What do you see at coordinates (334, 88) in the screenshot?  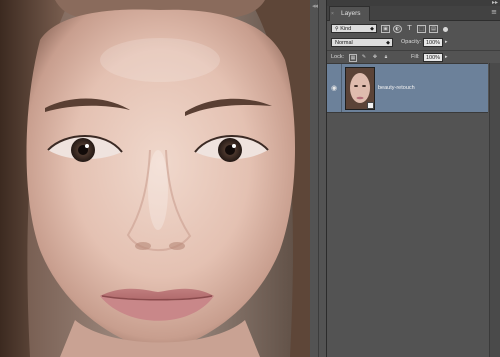 I see `eye-icon: ◉` at bounding box center [334, 88].